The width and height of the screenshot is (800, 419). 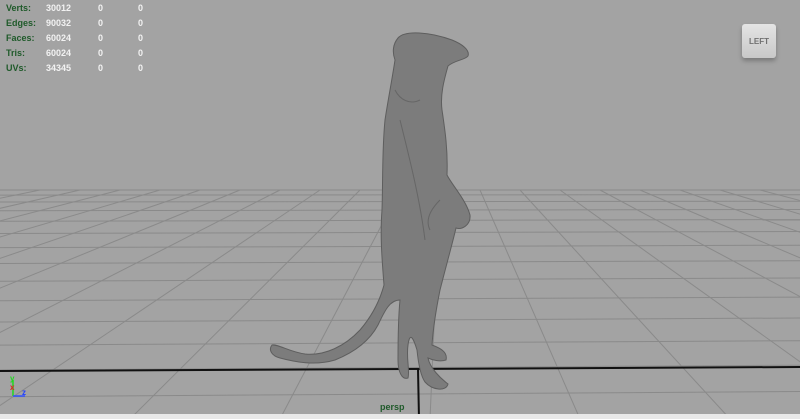 What do you see at coordinates (59, 23) in the screenshot?
I see `stat-value: 90032` at bounding box center [59, 23].